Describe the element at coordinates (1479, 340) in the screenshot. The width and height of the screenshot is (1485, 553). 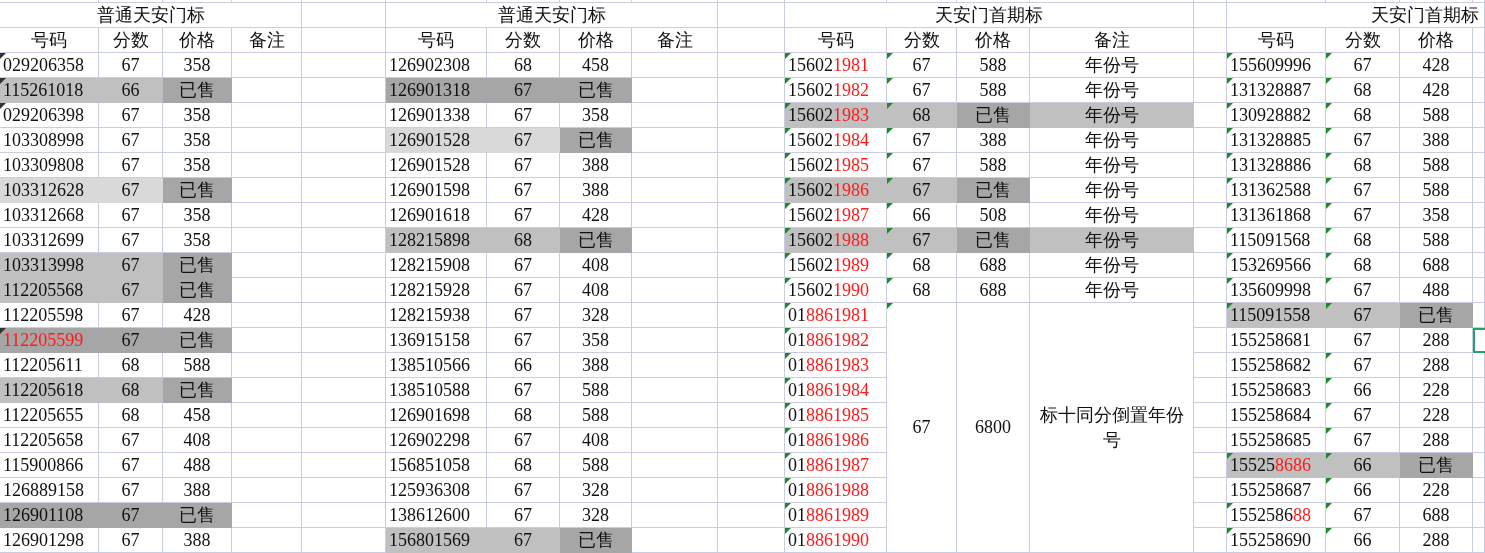
I see `cell-cursor` at that location.